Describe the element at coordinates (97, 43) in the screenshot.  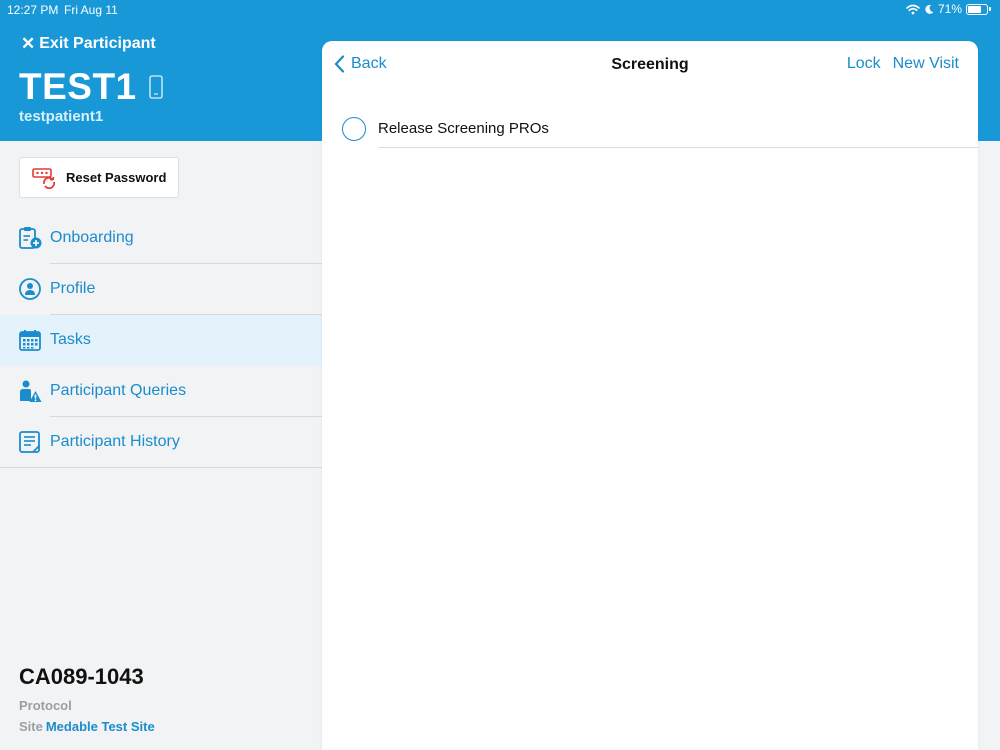
I see `exit-participant-label: Exit Participant` at that location.